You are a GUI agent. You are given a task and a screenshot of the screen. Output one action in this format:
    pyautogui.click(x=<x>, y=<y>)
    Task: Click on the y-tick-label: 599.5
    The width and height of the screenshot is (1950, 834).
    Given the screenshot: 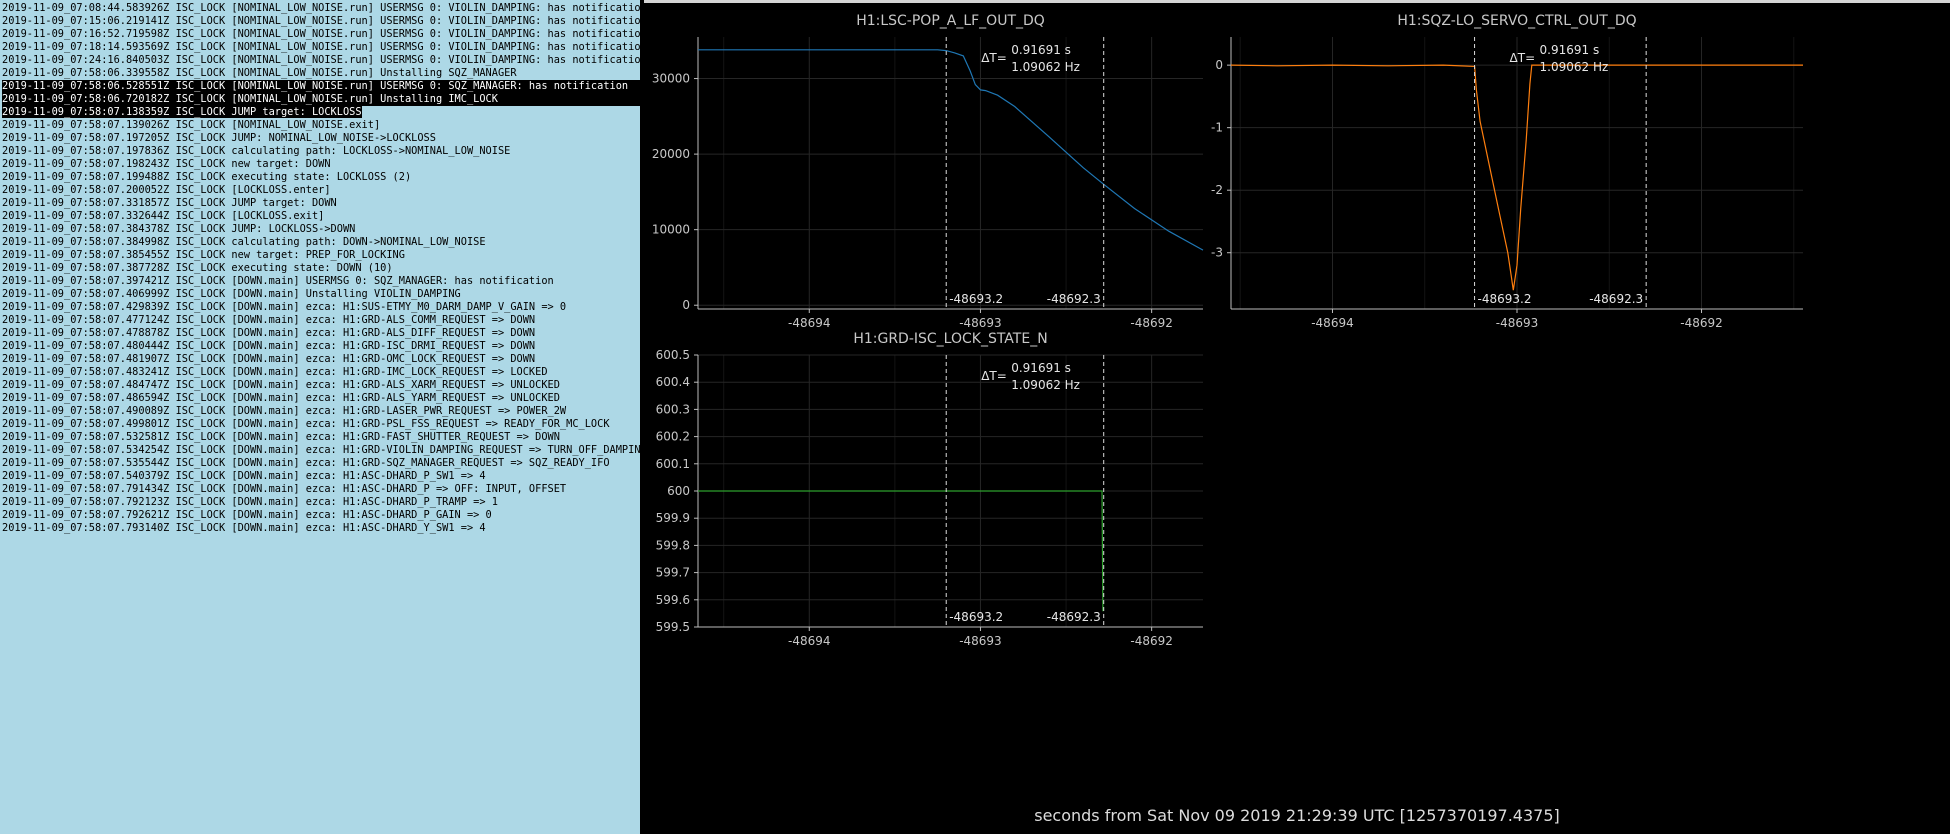 What is the action you would take?
    pyautogui.click(x=673, y=627)
    